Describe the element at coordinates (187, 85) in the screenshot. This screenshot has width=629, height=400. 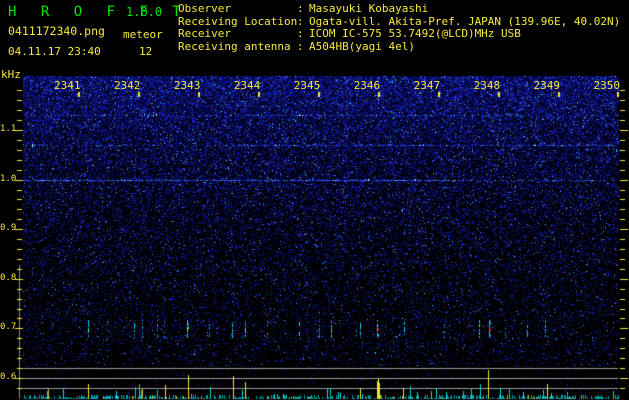
I see `time-tick-label: 2343` at that location.